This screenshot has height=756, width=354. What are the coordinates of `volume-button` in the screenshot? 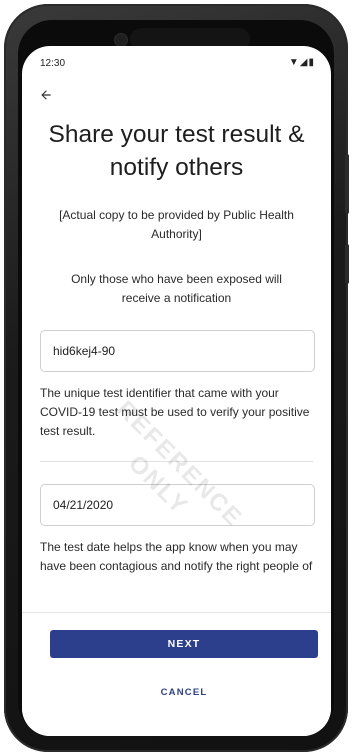 It's located at (347, 184).